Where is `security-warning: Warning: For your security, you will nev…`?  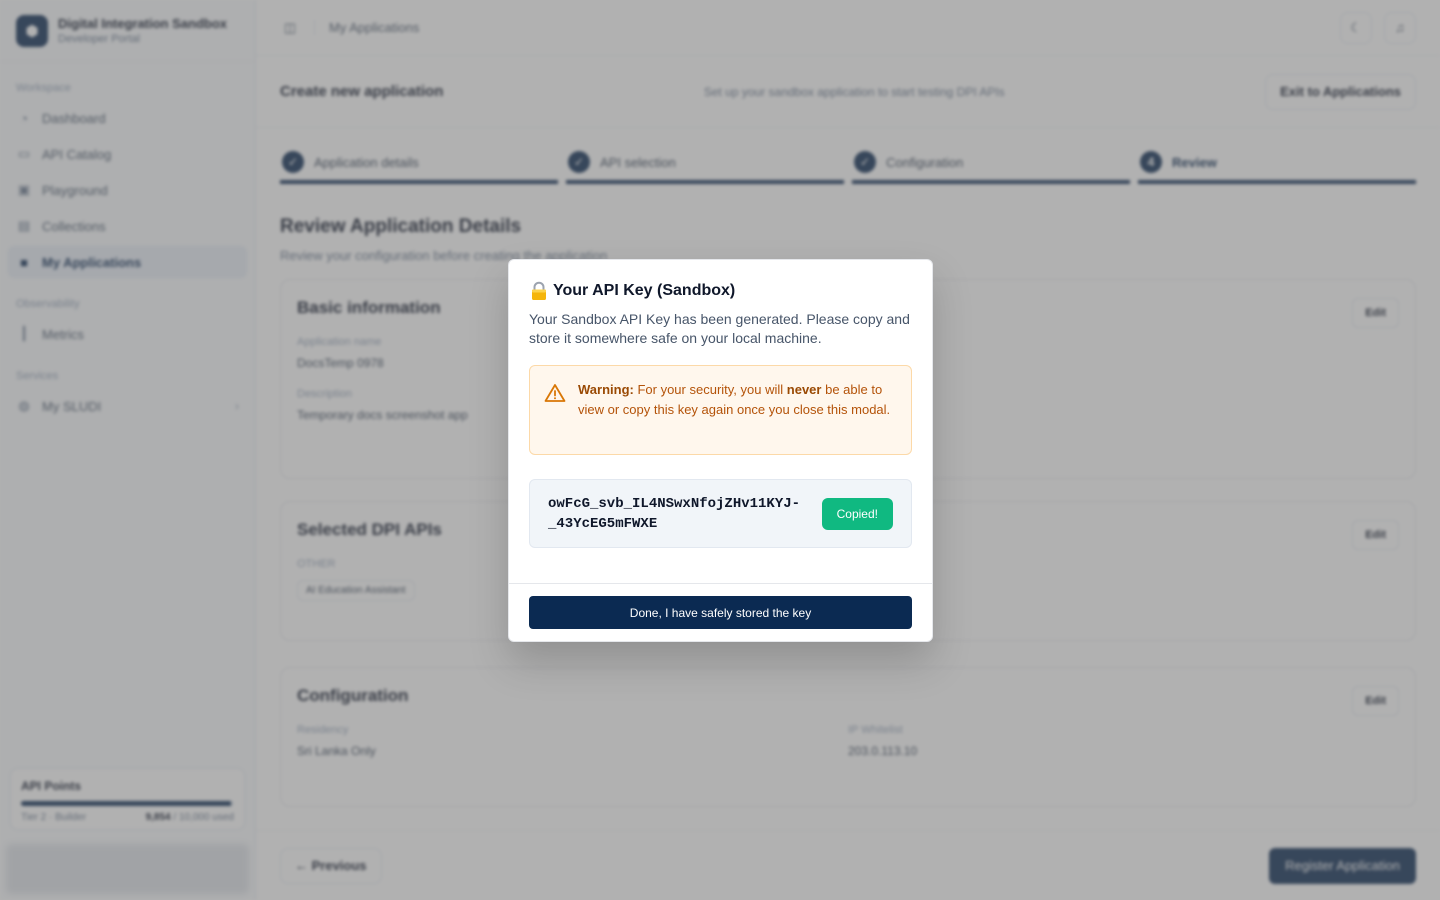 security-warning: Warning: For your security, you will nev… is located at coordinates (720, 410).